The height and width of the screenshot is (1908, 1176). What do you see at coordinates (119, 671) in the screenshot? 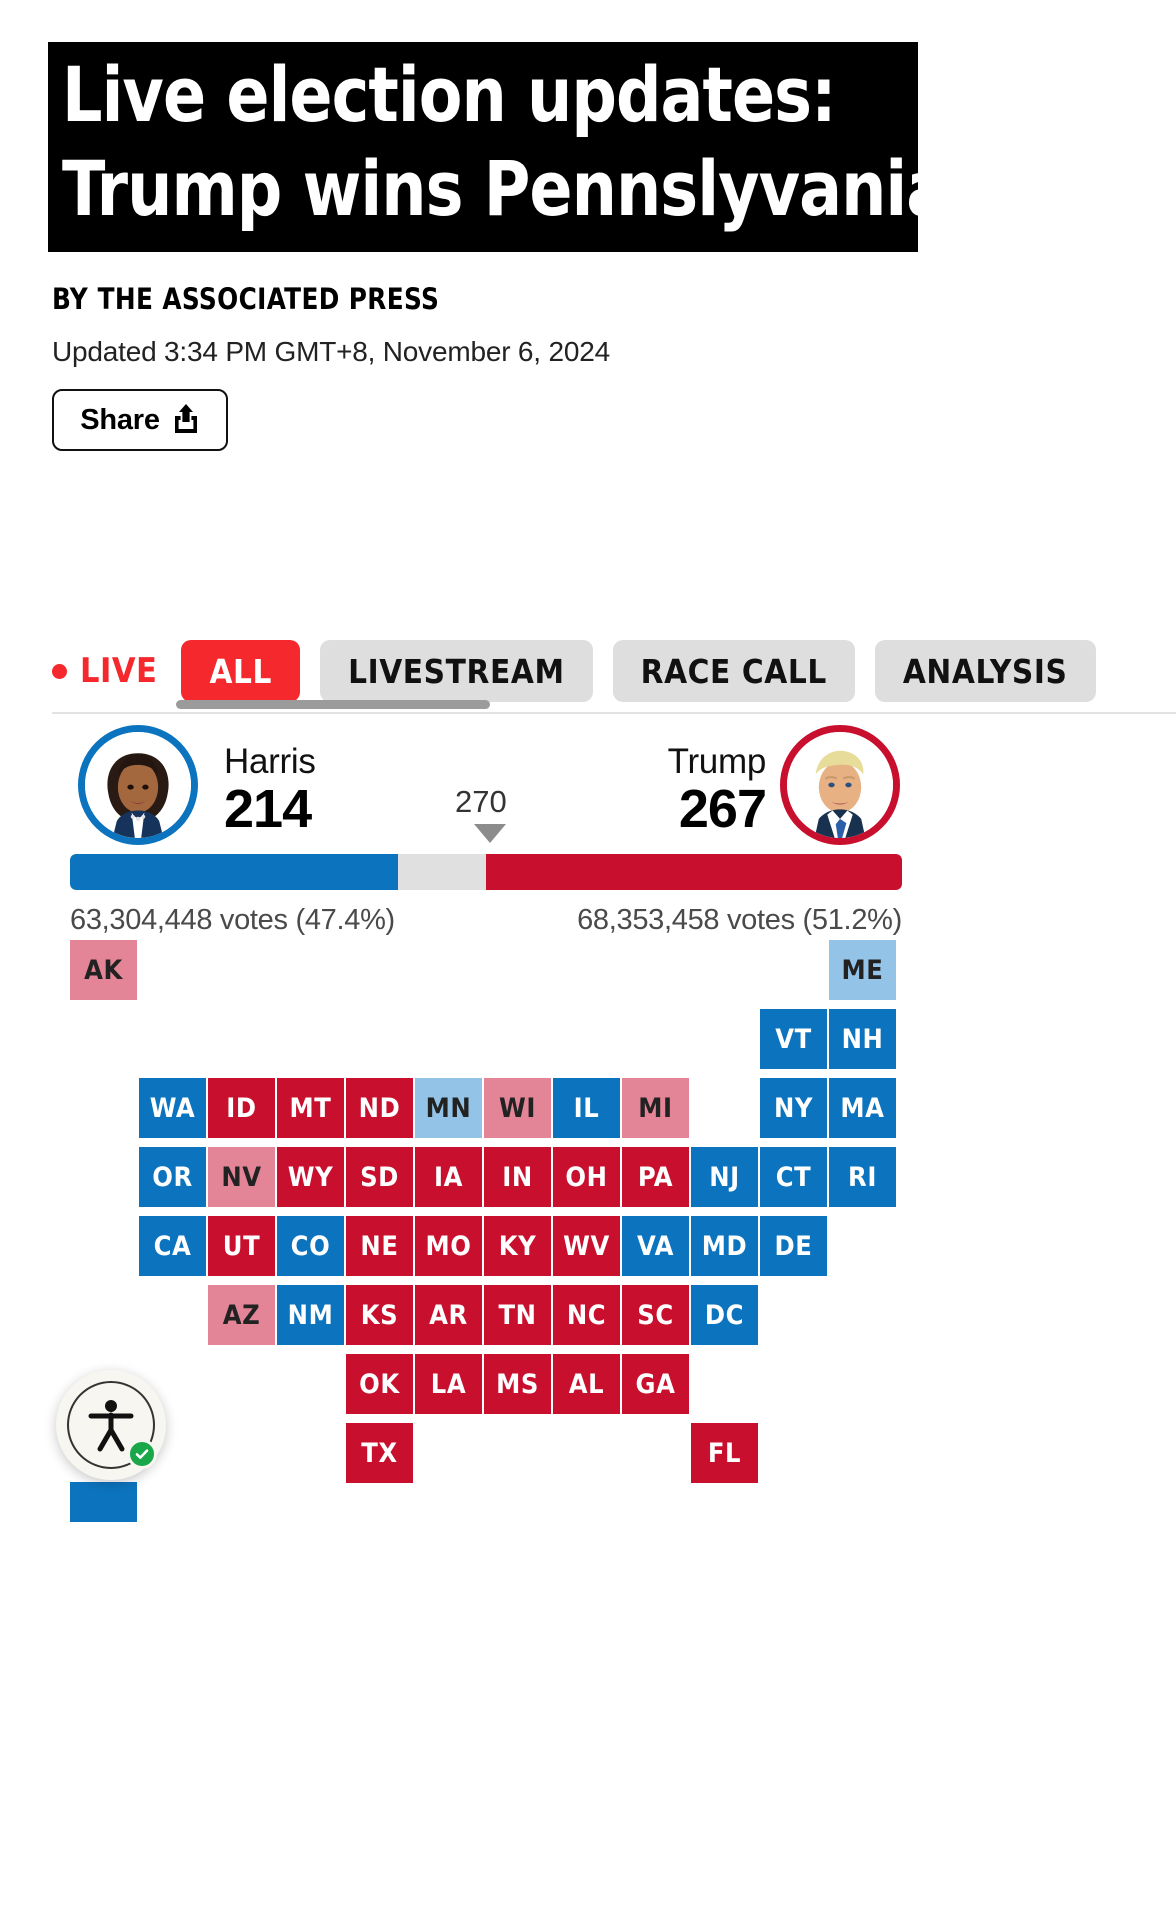
I see `live-label: LIVE` at bounding box center [119, 671].